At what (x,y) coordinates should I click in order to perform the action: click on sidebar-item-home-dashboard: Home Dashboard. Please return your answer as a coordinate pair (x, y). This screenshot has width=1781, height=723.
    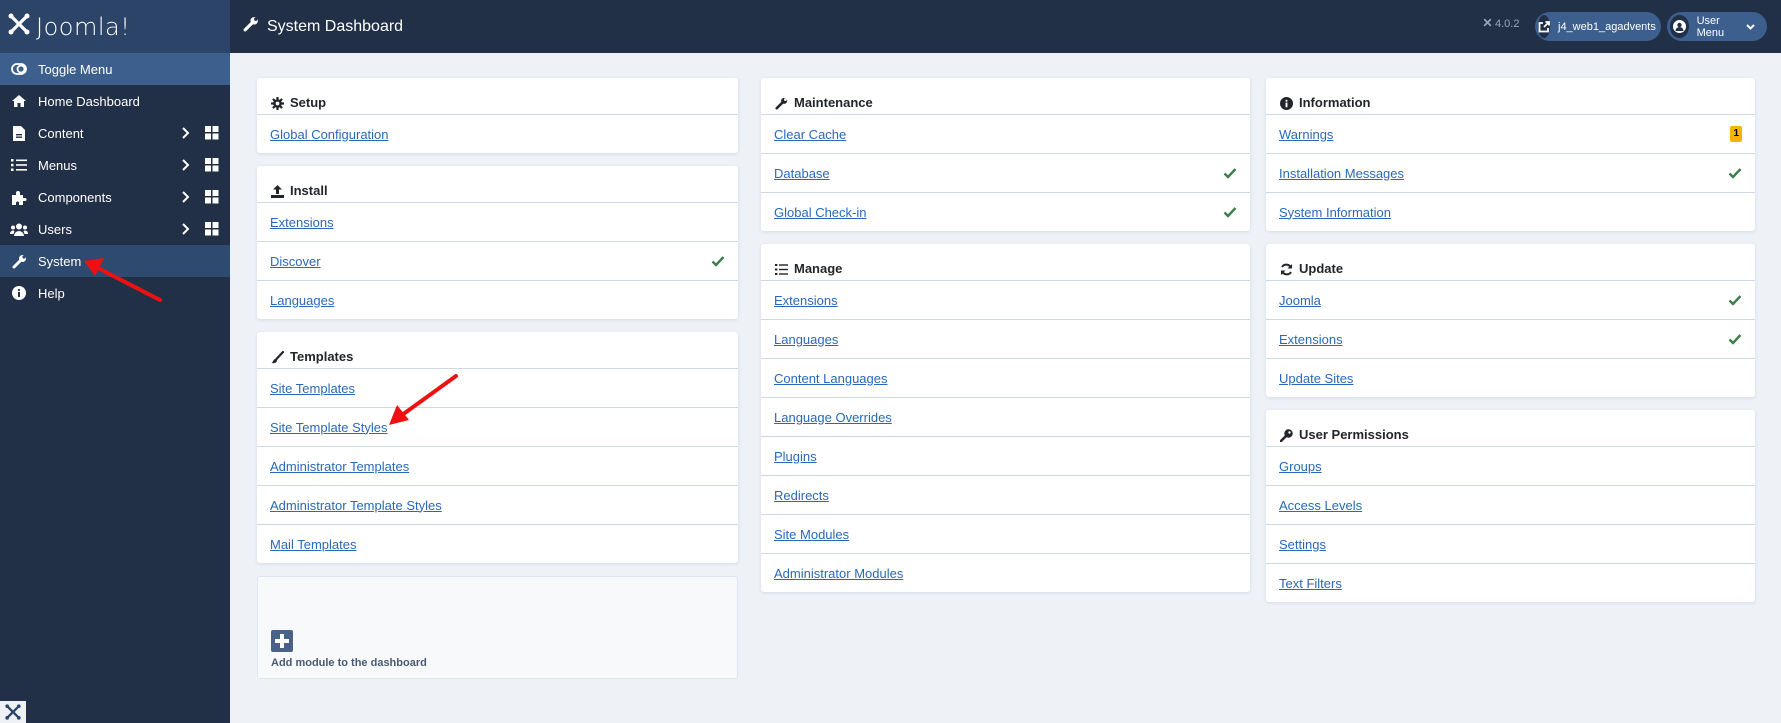
    Looking at the image, I should click on (115, 101).